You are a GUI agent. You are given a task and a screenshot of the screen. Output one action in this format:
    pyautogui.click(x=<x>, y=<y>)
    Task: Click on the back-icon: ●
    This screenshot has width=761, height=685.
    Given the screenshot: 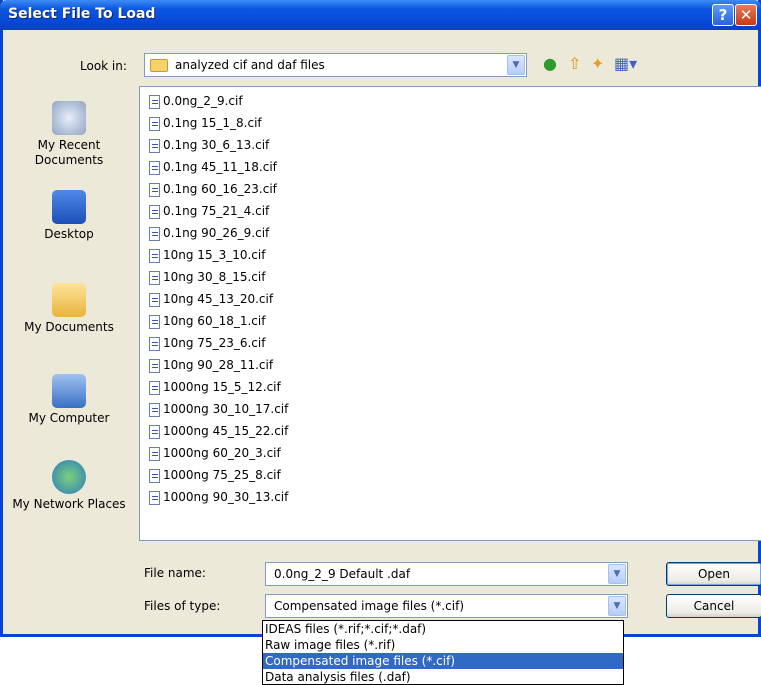 What is the action you would take?
    pyautogui.click(x=550, y=63)
    